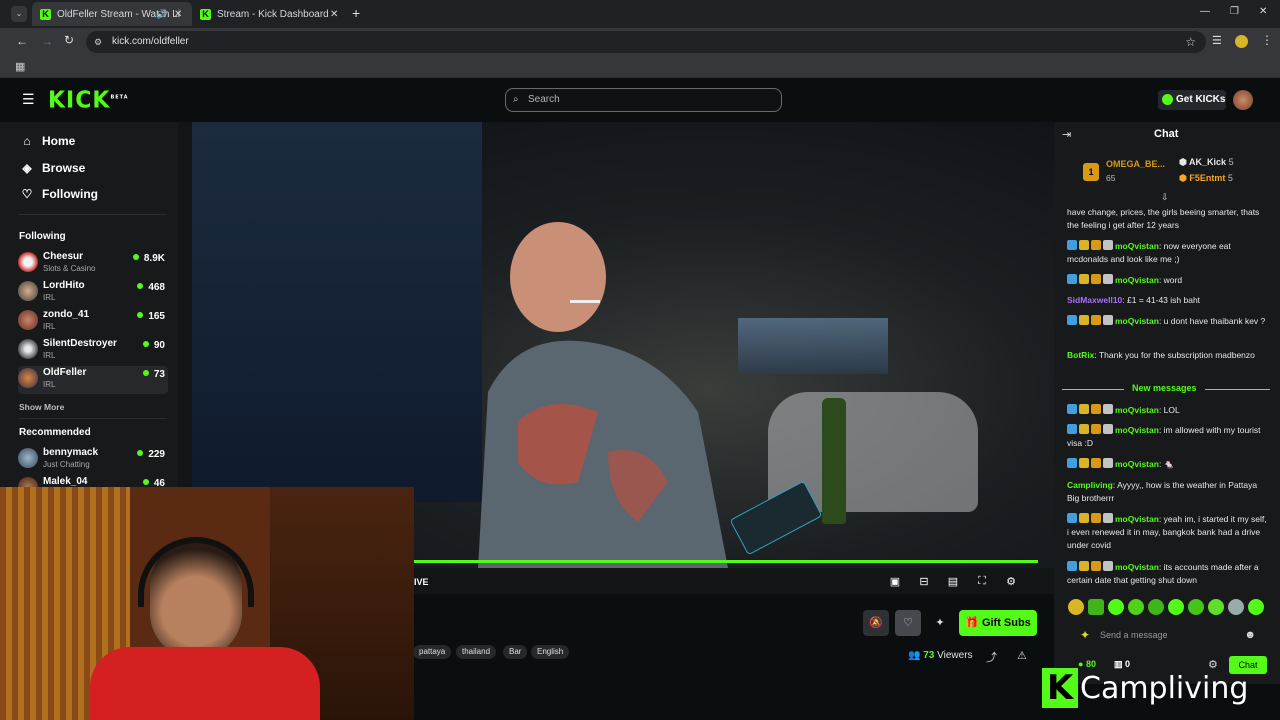 The image size is (1280, 720). I want to click on sidebar-item-browse: ◈ Browse, so click(52, 168).